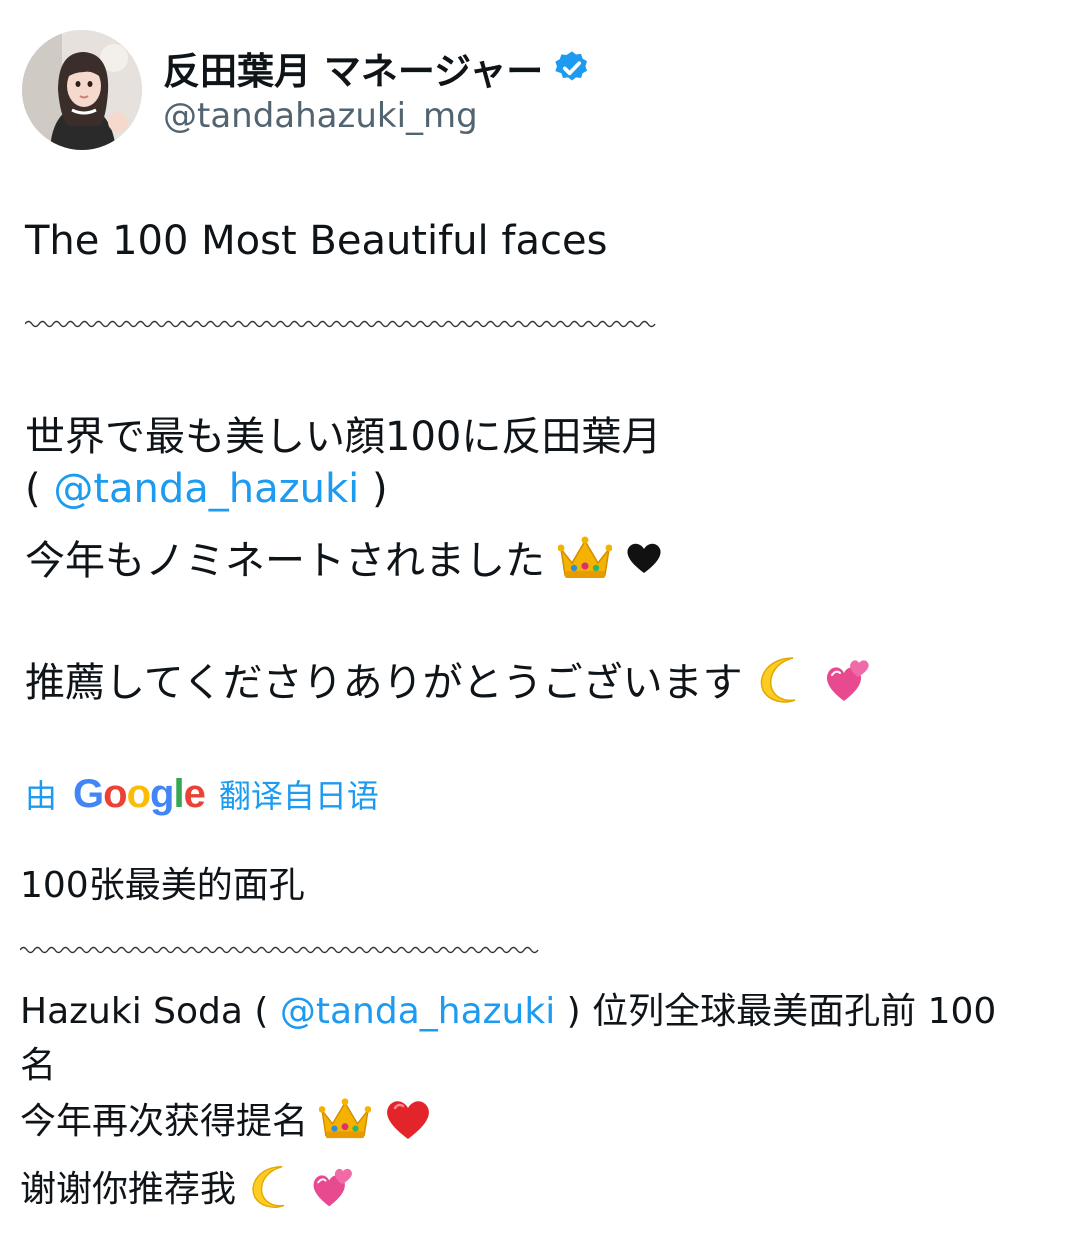  What do you see at coordinates (164, 1121) in the screenshot?
I see `translated-line-2-text: 今年再次获得提名` at bounding box center [164, 1121].